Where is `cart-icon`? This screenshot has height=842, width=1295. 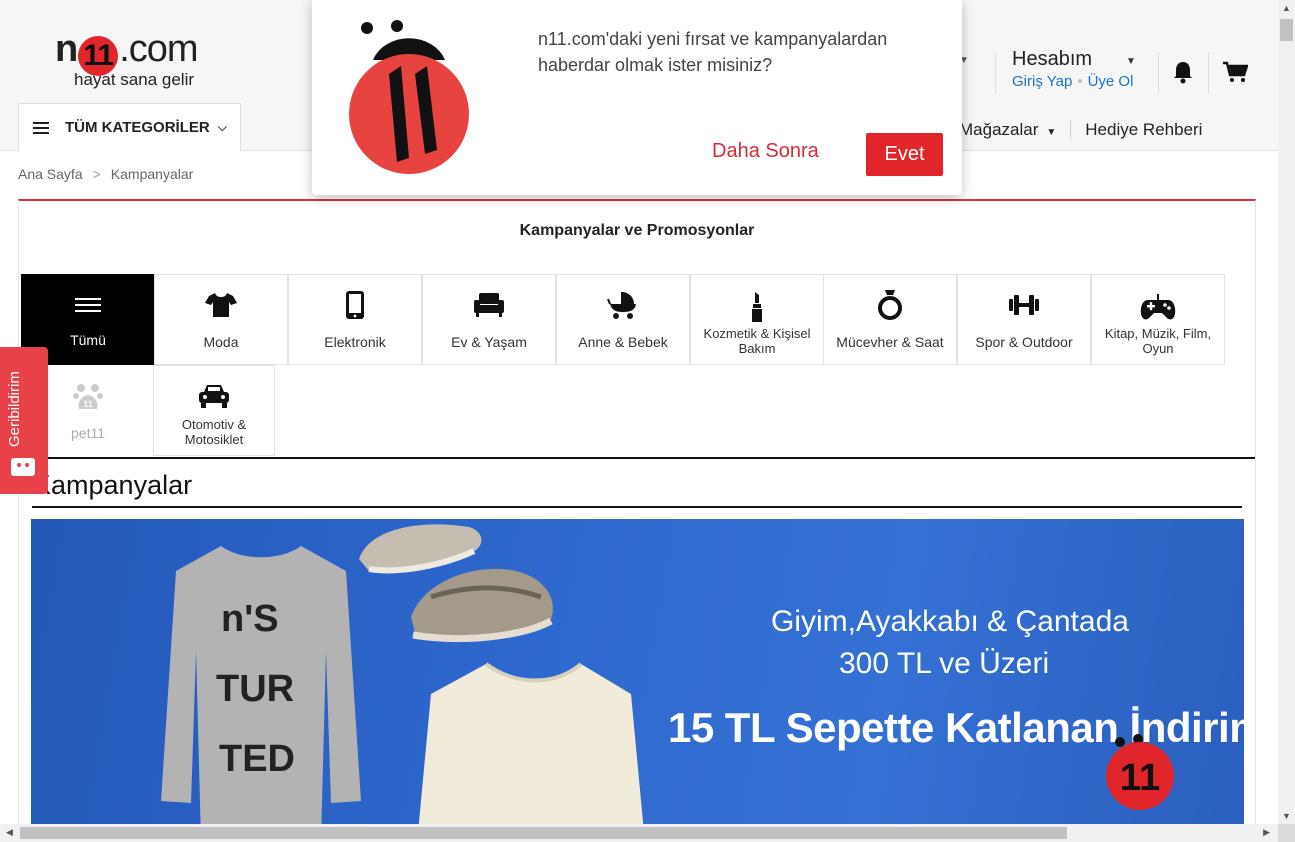
cart-icon is located at coordinates (1235, 72).